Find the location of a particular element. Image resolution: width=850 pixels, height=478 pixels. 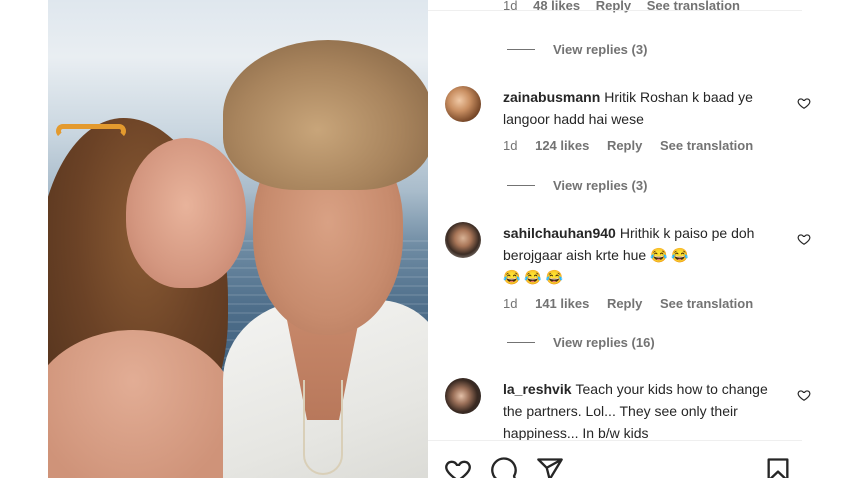

comment-bubble-icon is located at coordinates (504, 467).